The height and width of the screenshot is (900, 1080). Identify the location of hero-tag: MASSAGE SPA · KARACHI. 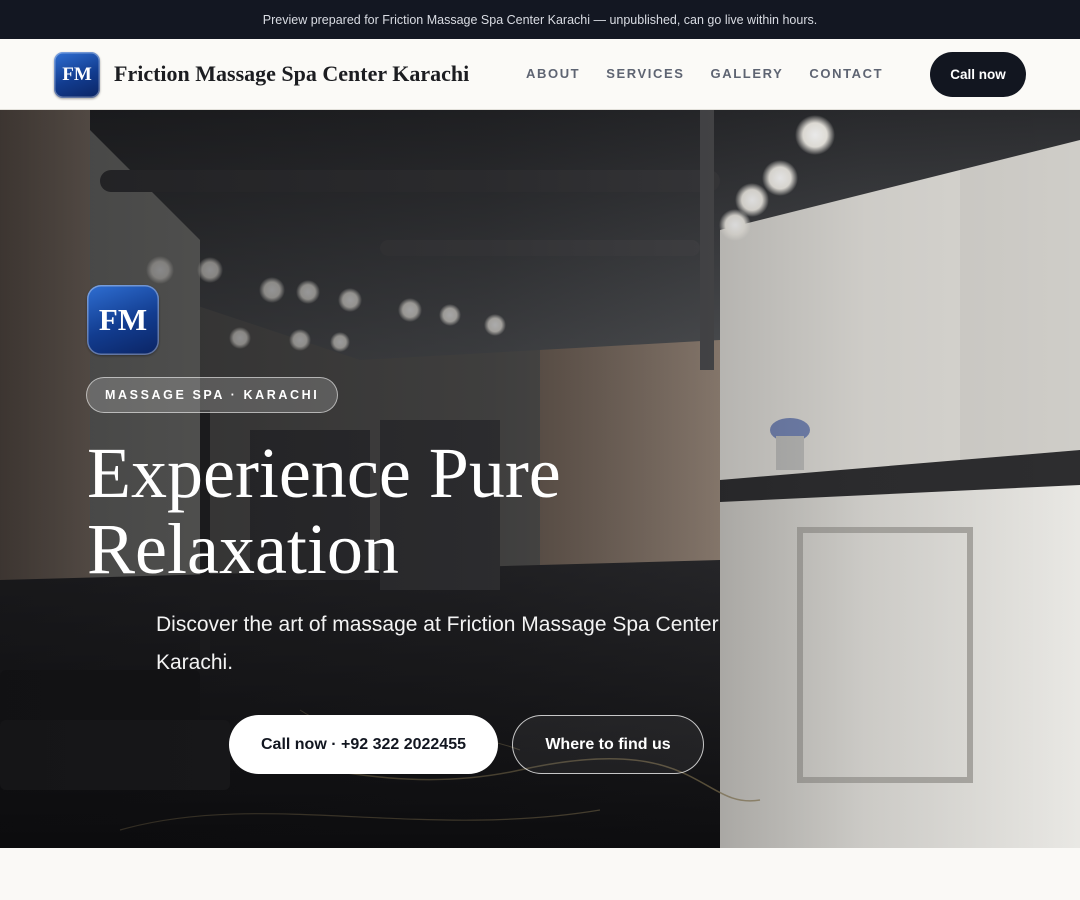
(212, 395).